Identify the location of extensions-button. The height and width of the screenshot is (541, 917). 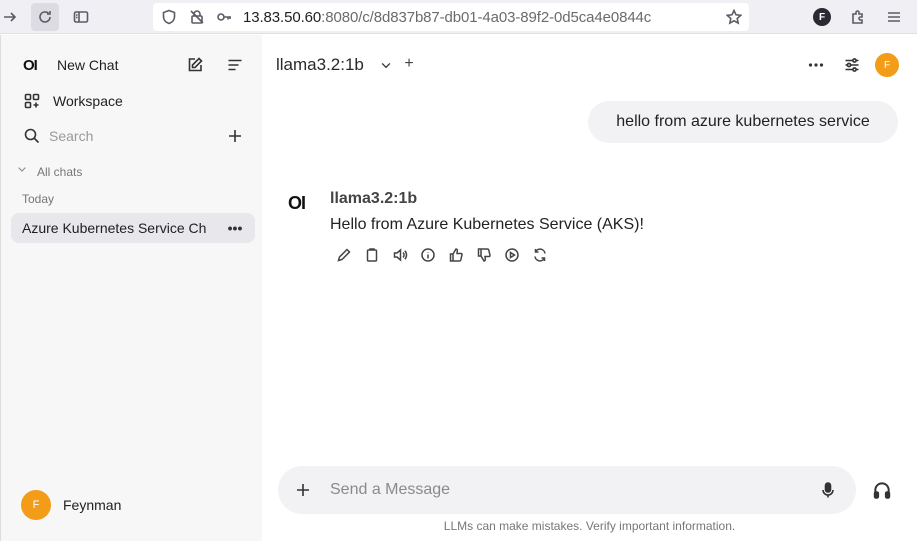
(858, 17).